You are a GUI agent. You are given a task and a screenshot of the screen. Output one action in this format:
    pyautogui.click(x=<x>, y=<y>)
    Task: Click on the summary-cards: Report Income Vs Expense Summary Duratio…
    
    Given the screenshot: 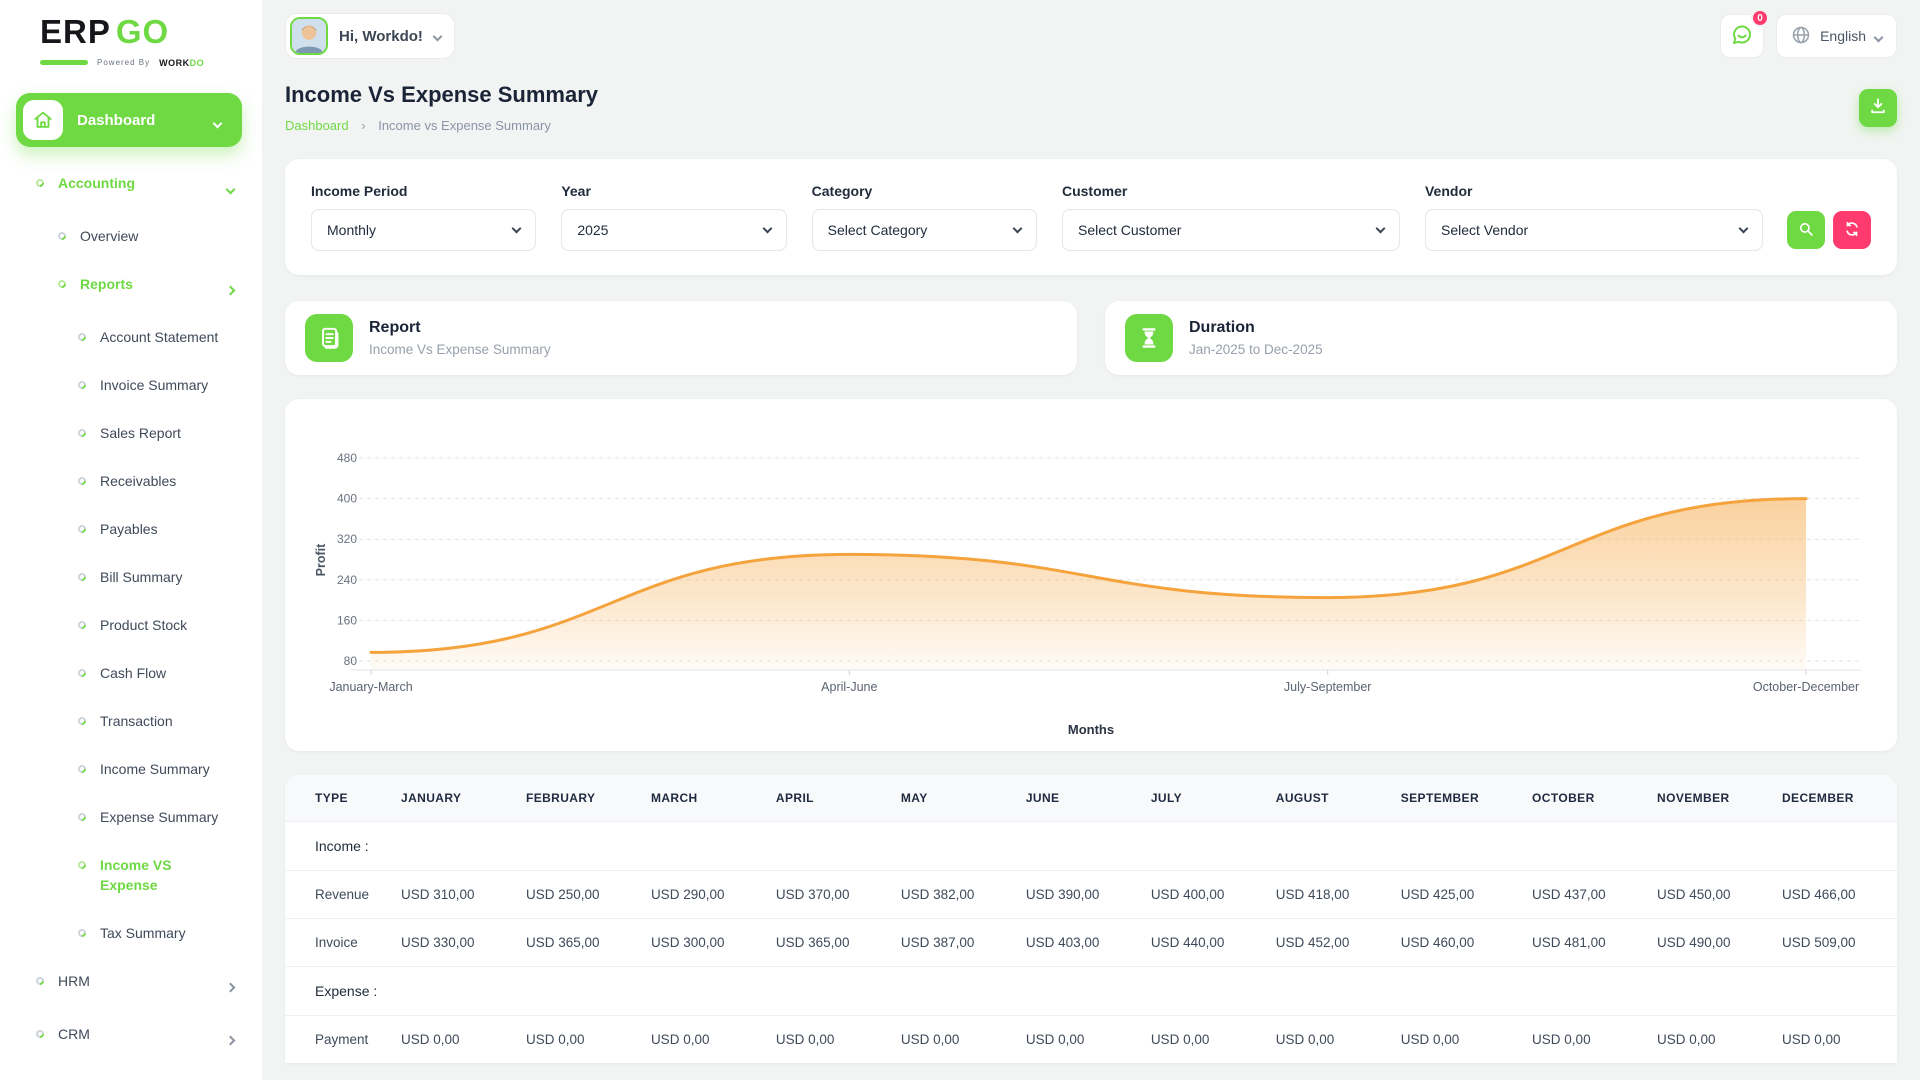 What is the action you would take?
    pyautogui.click(x=1091, y=338)
    